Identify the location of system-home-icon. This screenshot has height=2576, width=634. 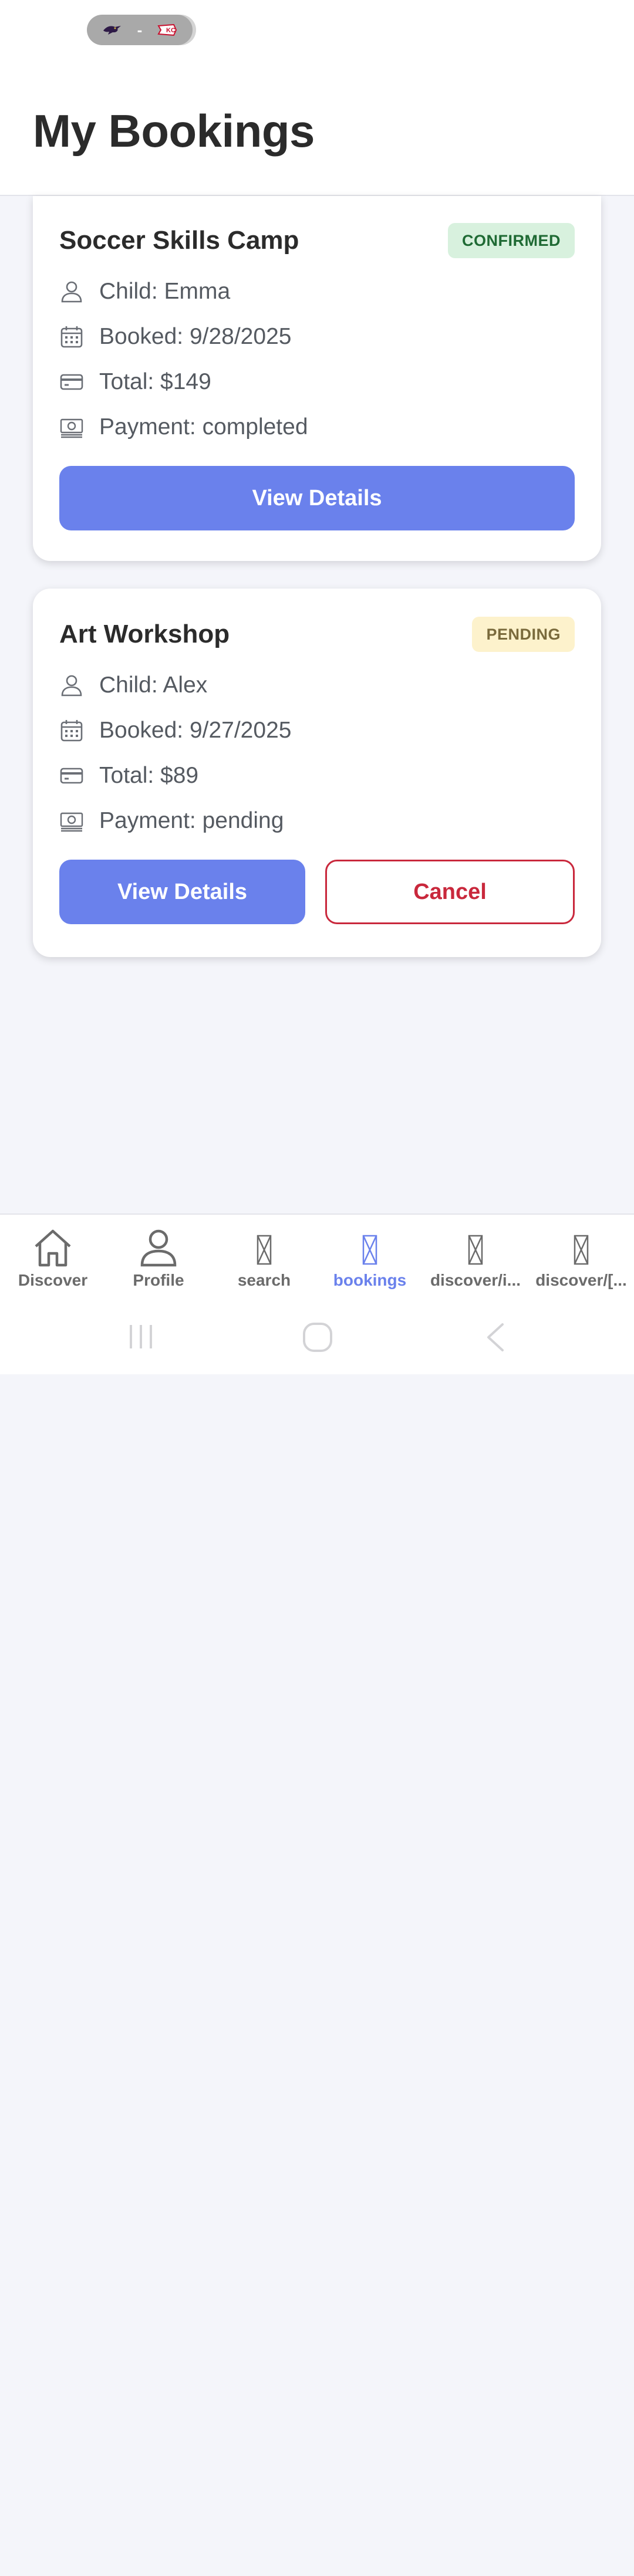
(317, 1337).